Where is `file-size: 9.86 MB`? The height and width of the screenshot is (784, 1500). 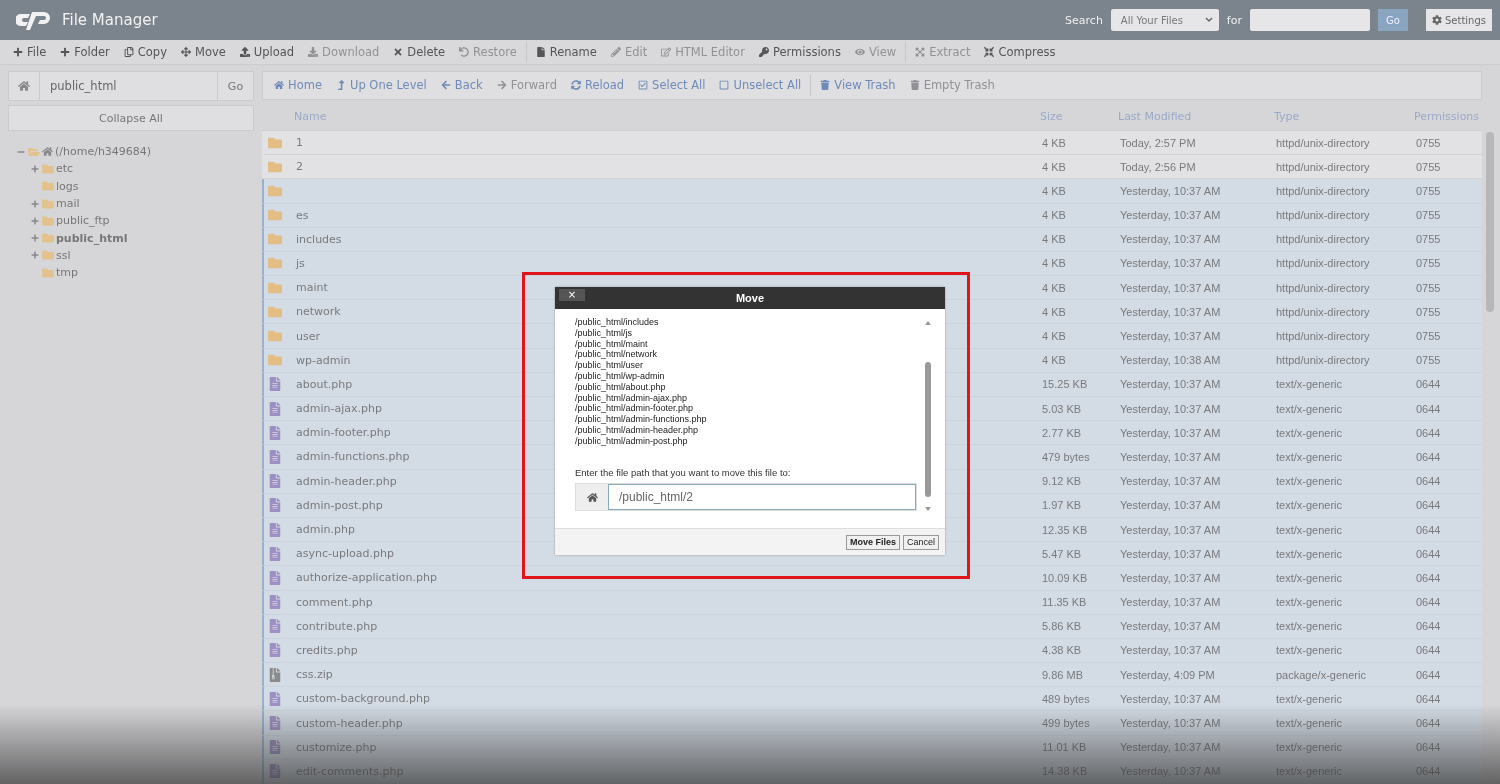 file-size: 9.86 MB is located at coordinates (1063, 674).